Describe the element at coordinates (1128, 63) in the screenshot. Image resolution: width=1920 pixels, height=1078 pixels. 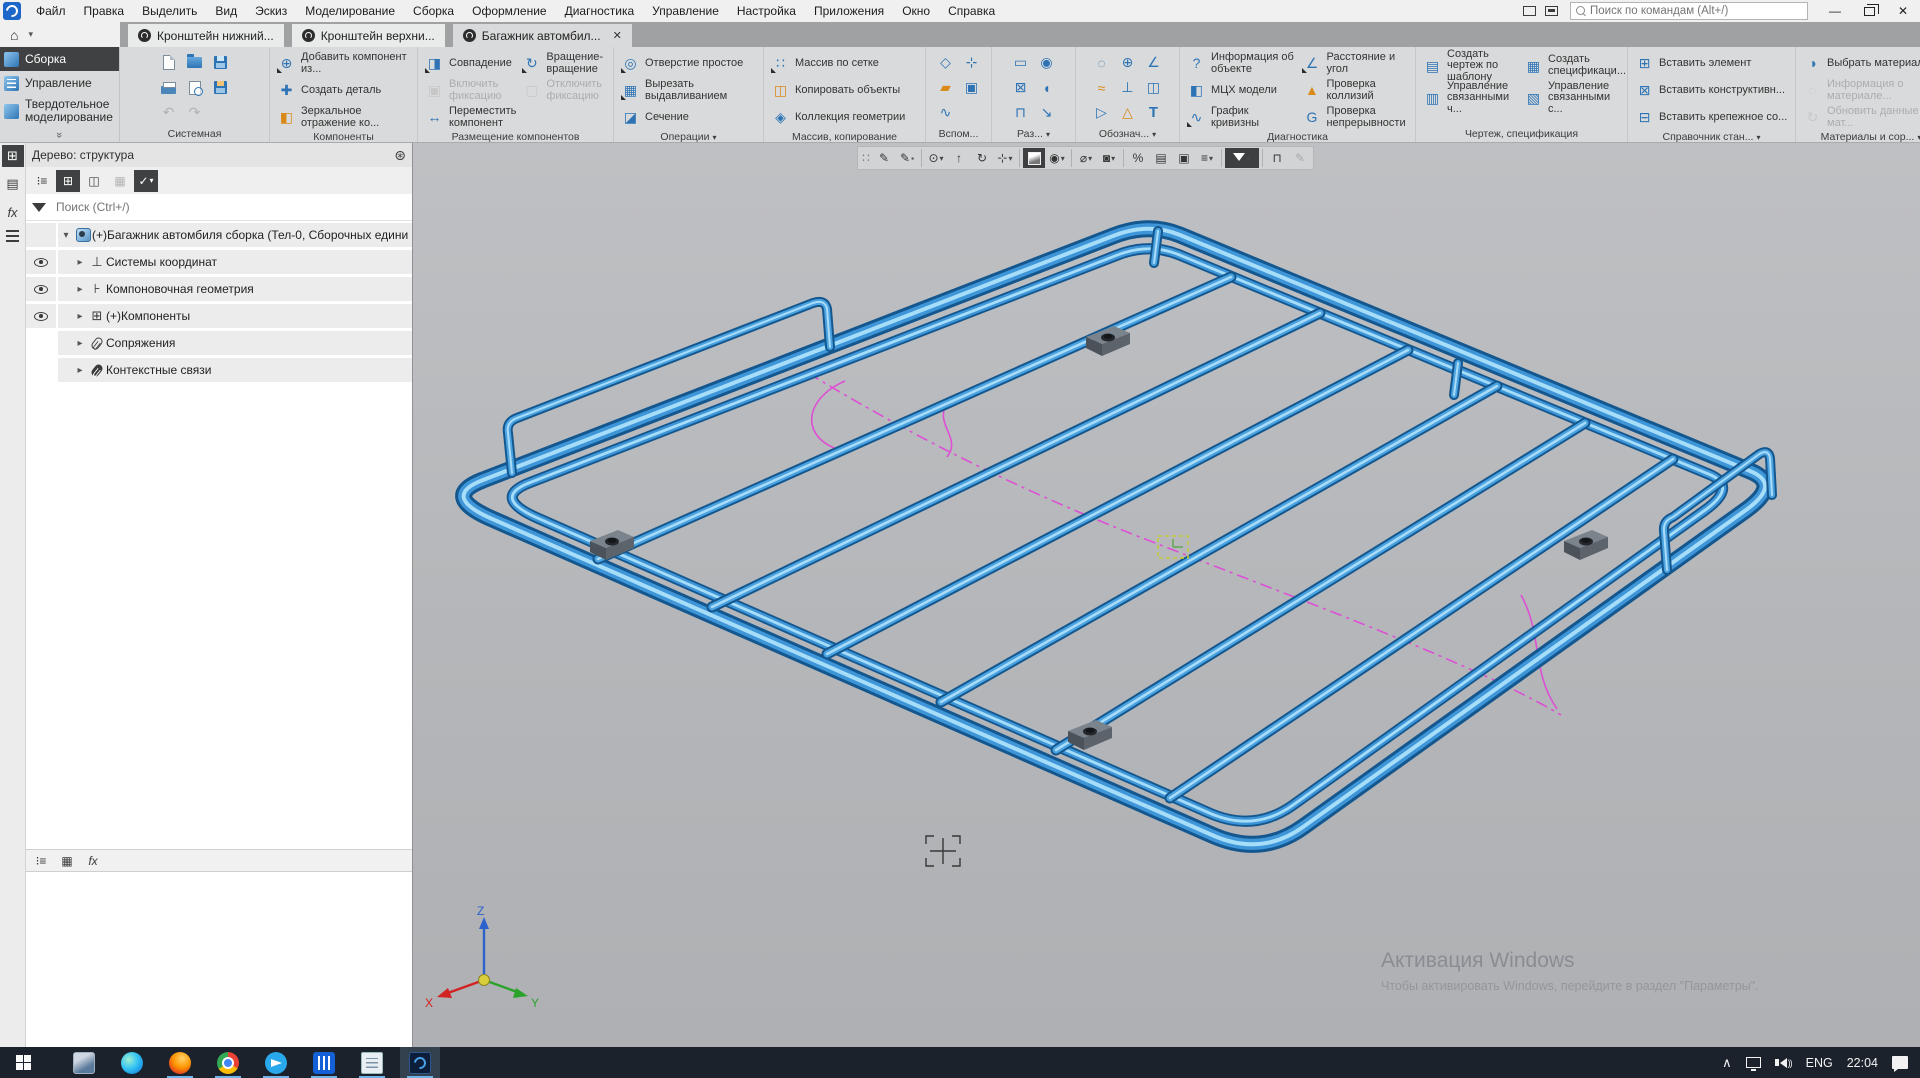
I see `axis-mark-icon: ⊕` at that location.